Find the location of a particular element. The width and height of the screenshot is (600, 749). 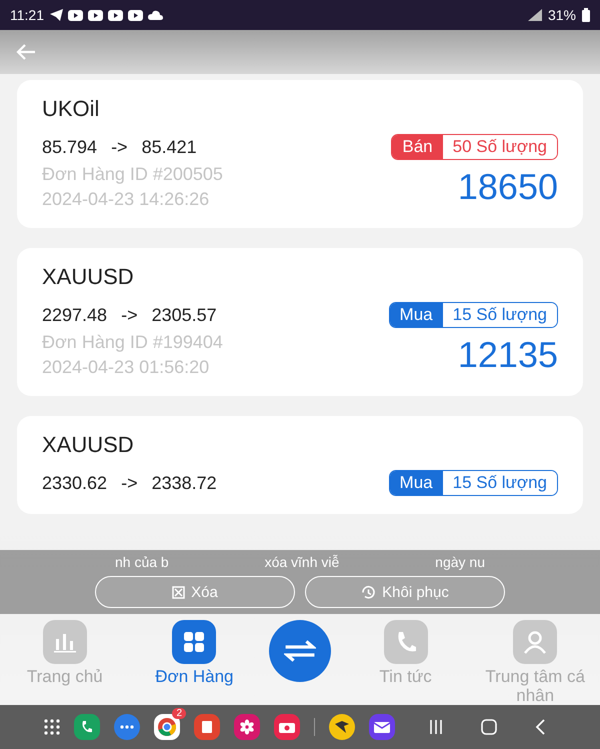

back-nav-icon is located at coordinates (540, 727).